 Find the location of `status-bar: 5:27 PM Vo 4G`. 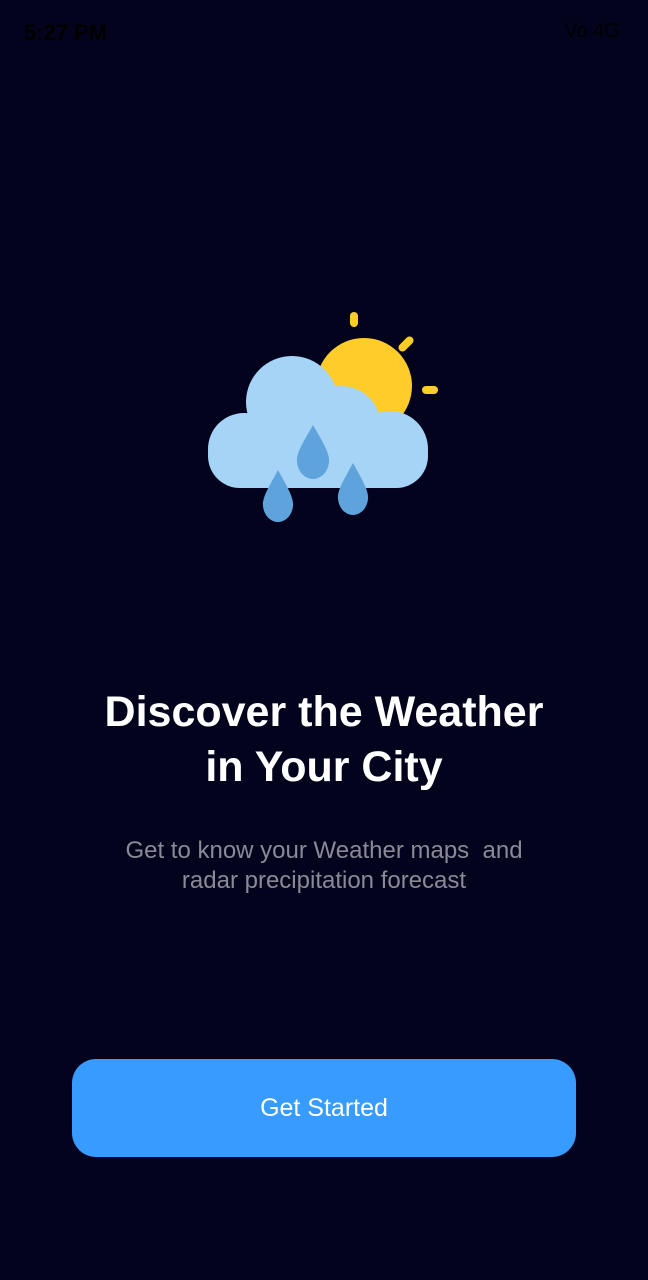

status-bar: 5:27 PM Vo 4G is located at coordinates (324, 31).